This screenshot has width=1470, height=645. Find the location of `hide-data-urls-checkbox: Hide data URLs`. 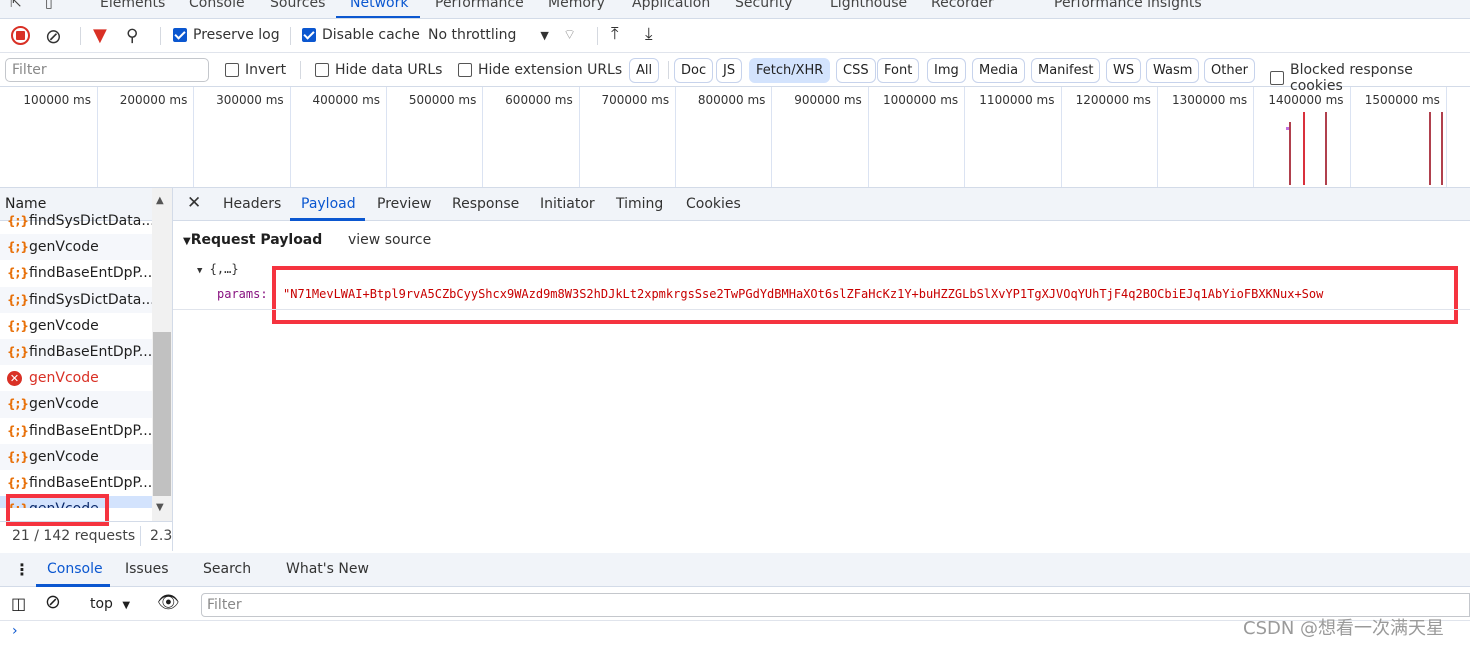

hide-data-urls-checkbox: Hide data URLs is located at coordinates (378, 70).